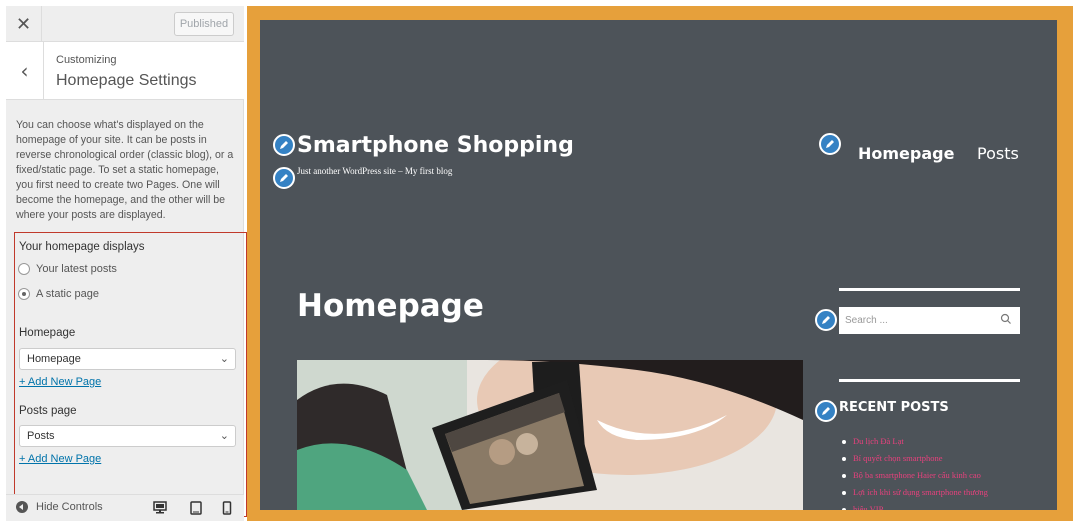 The width and height of the screenshot is (1073, 521). I want to click on customizing-label: Customizing, so click(86, 60).